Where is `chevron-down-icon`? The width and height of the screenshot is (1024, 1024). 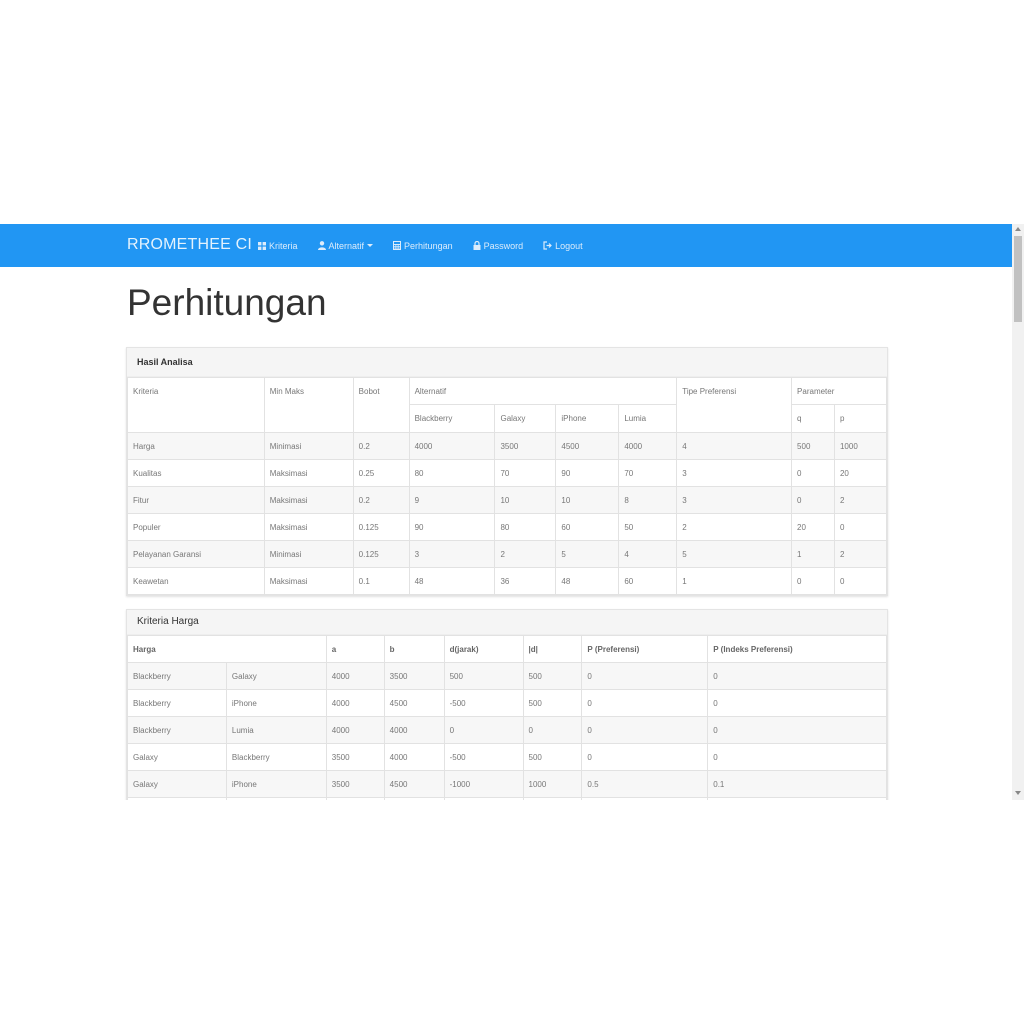
chevron-down-icon is located at coordinates (370, 245).